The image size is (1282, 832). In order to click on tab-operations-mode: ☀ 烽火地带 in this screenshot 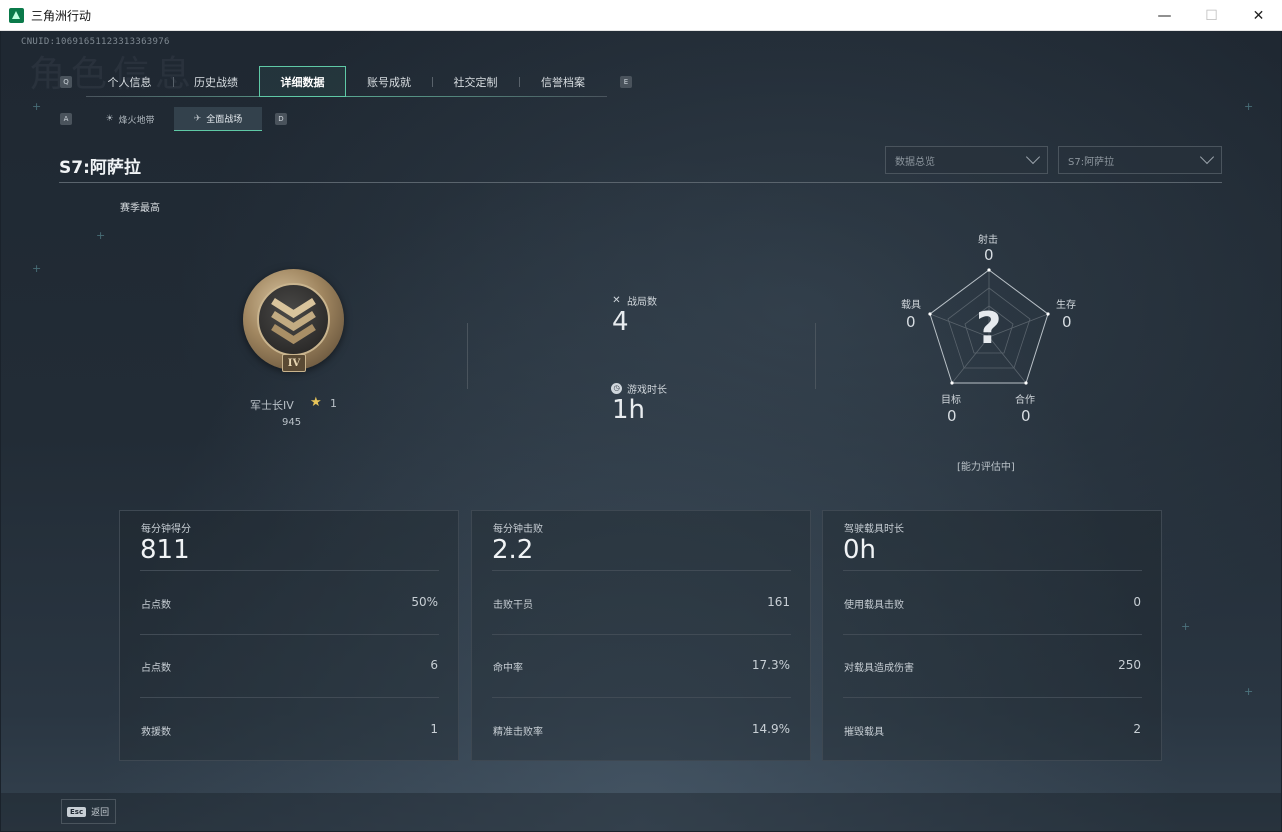, I will do `click(130, 119)`.